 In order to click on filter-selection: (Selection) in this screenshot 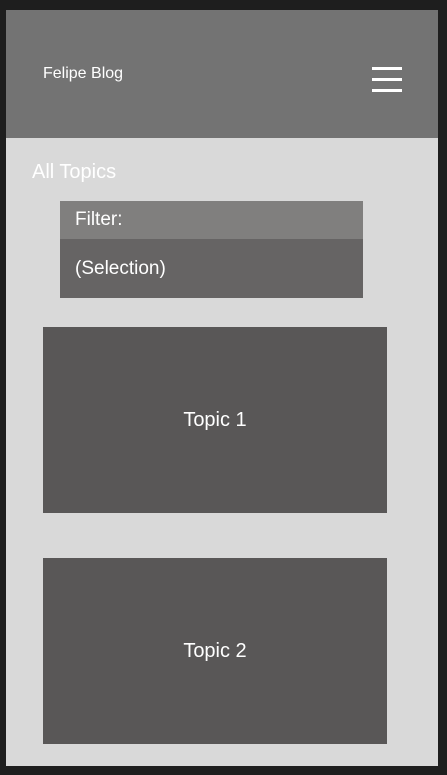, I will do `click(211, 268)`.